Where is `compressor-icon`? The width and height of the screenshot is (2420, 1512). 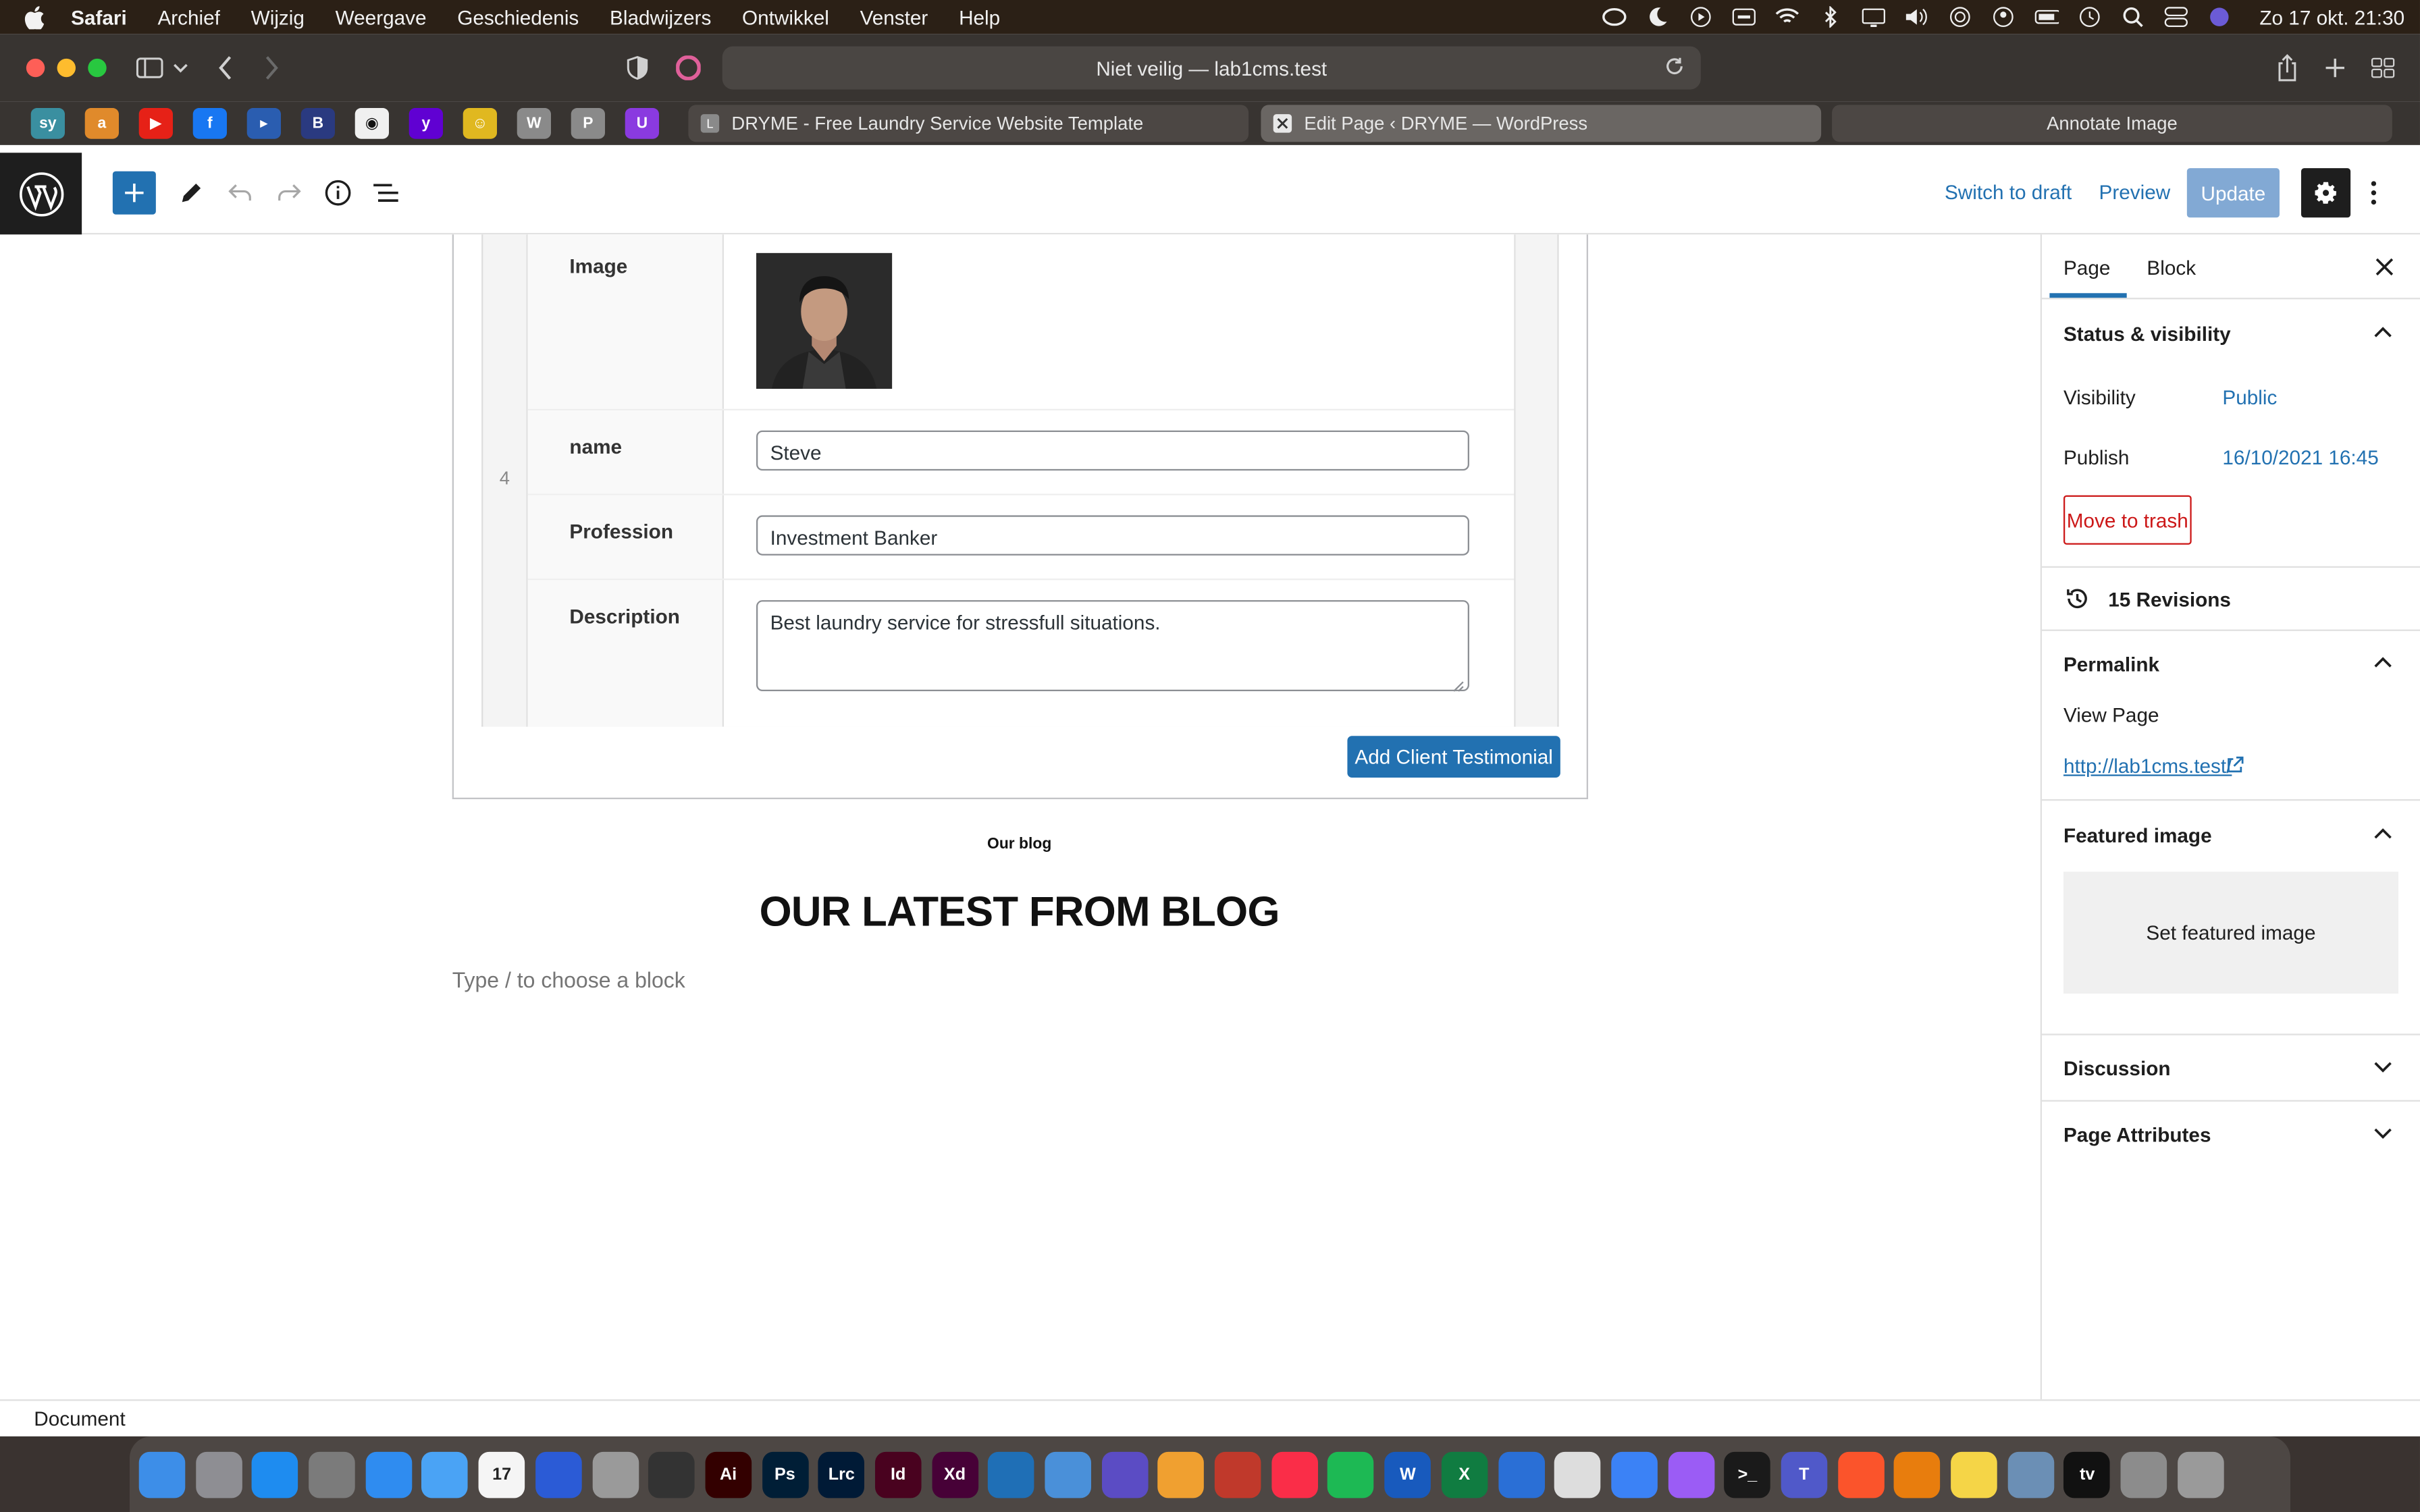
compressor-icon is located at coordinates (615, 1474).